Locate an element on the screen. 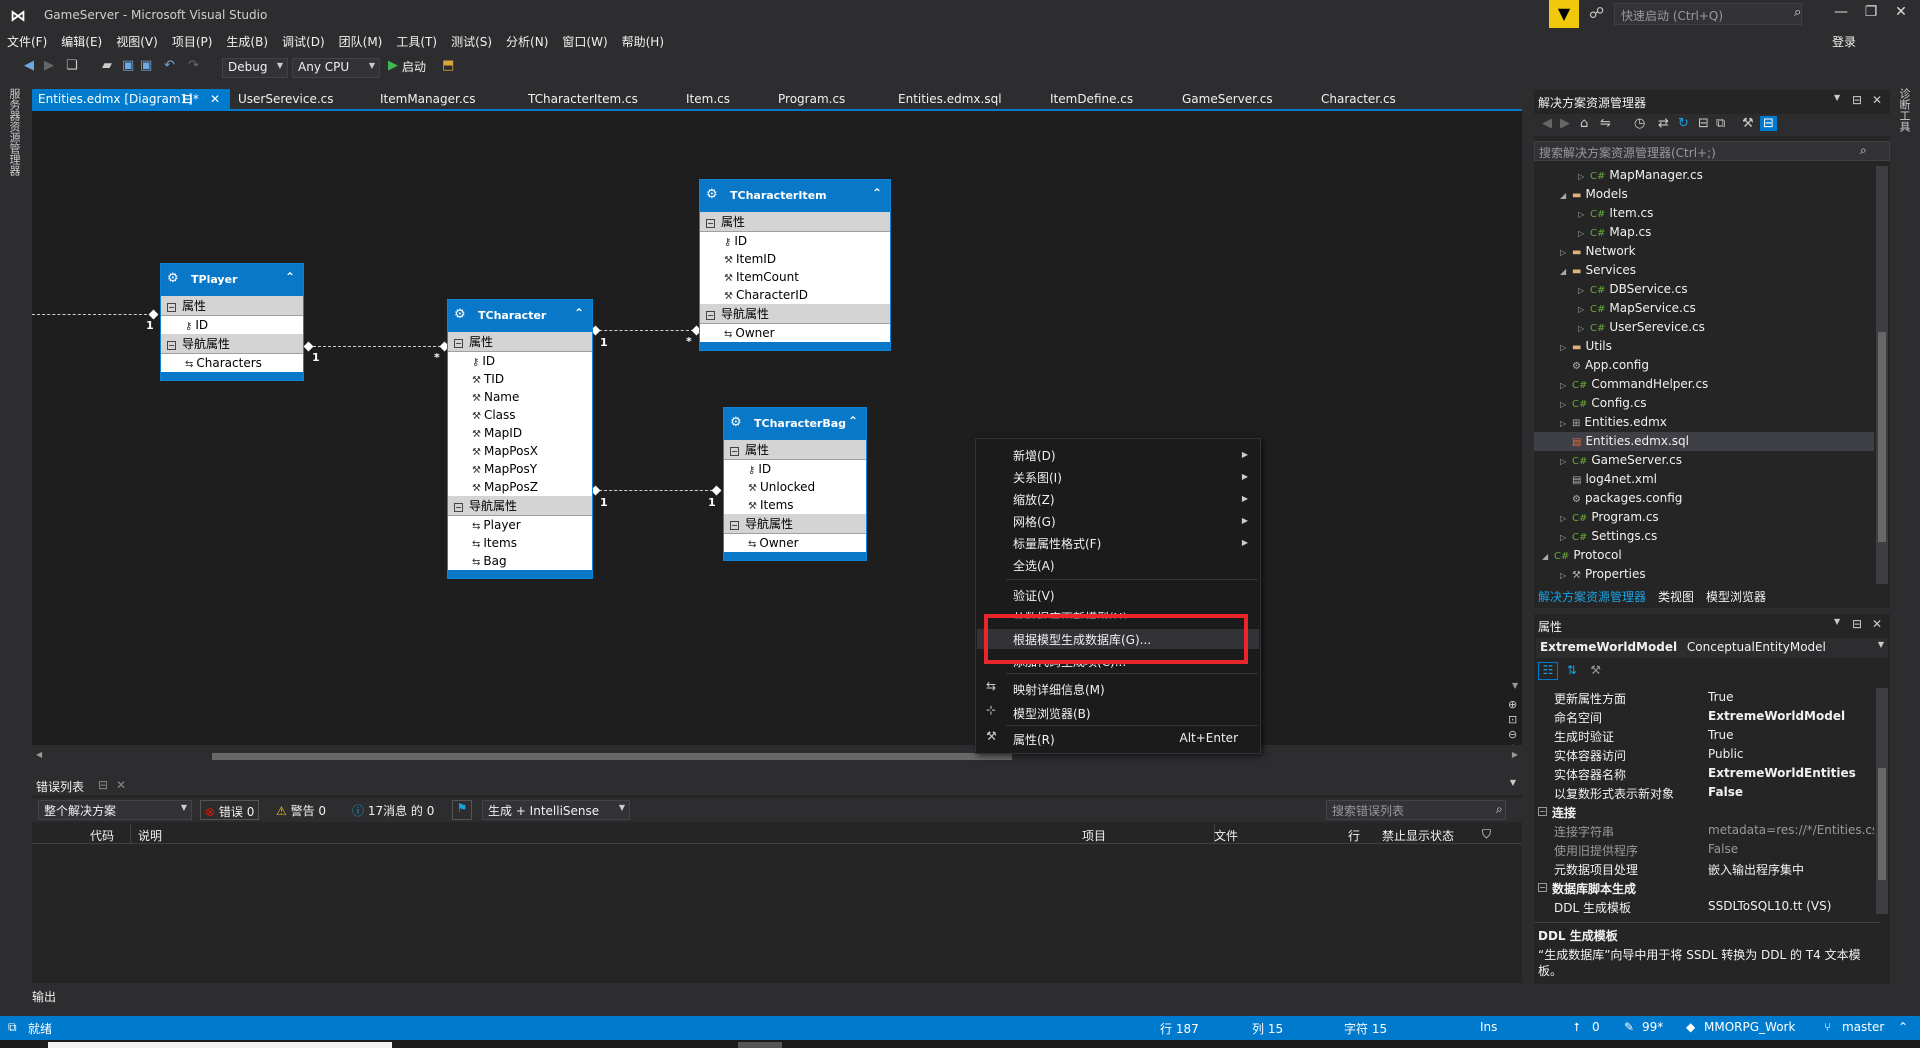 This screenshot has height=1048, width=1920. menu-view: 视图(V) is located at coordinates (137, 42).